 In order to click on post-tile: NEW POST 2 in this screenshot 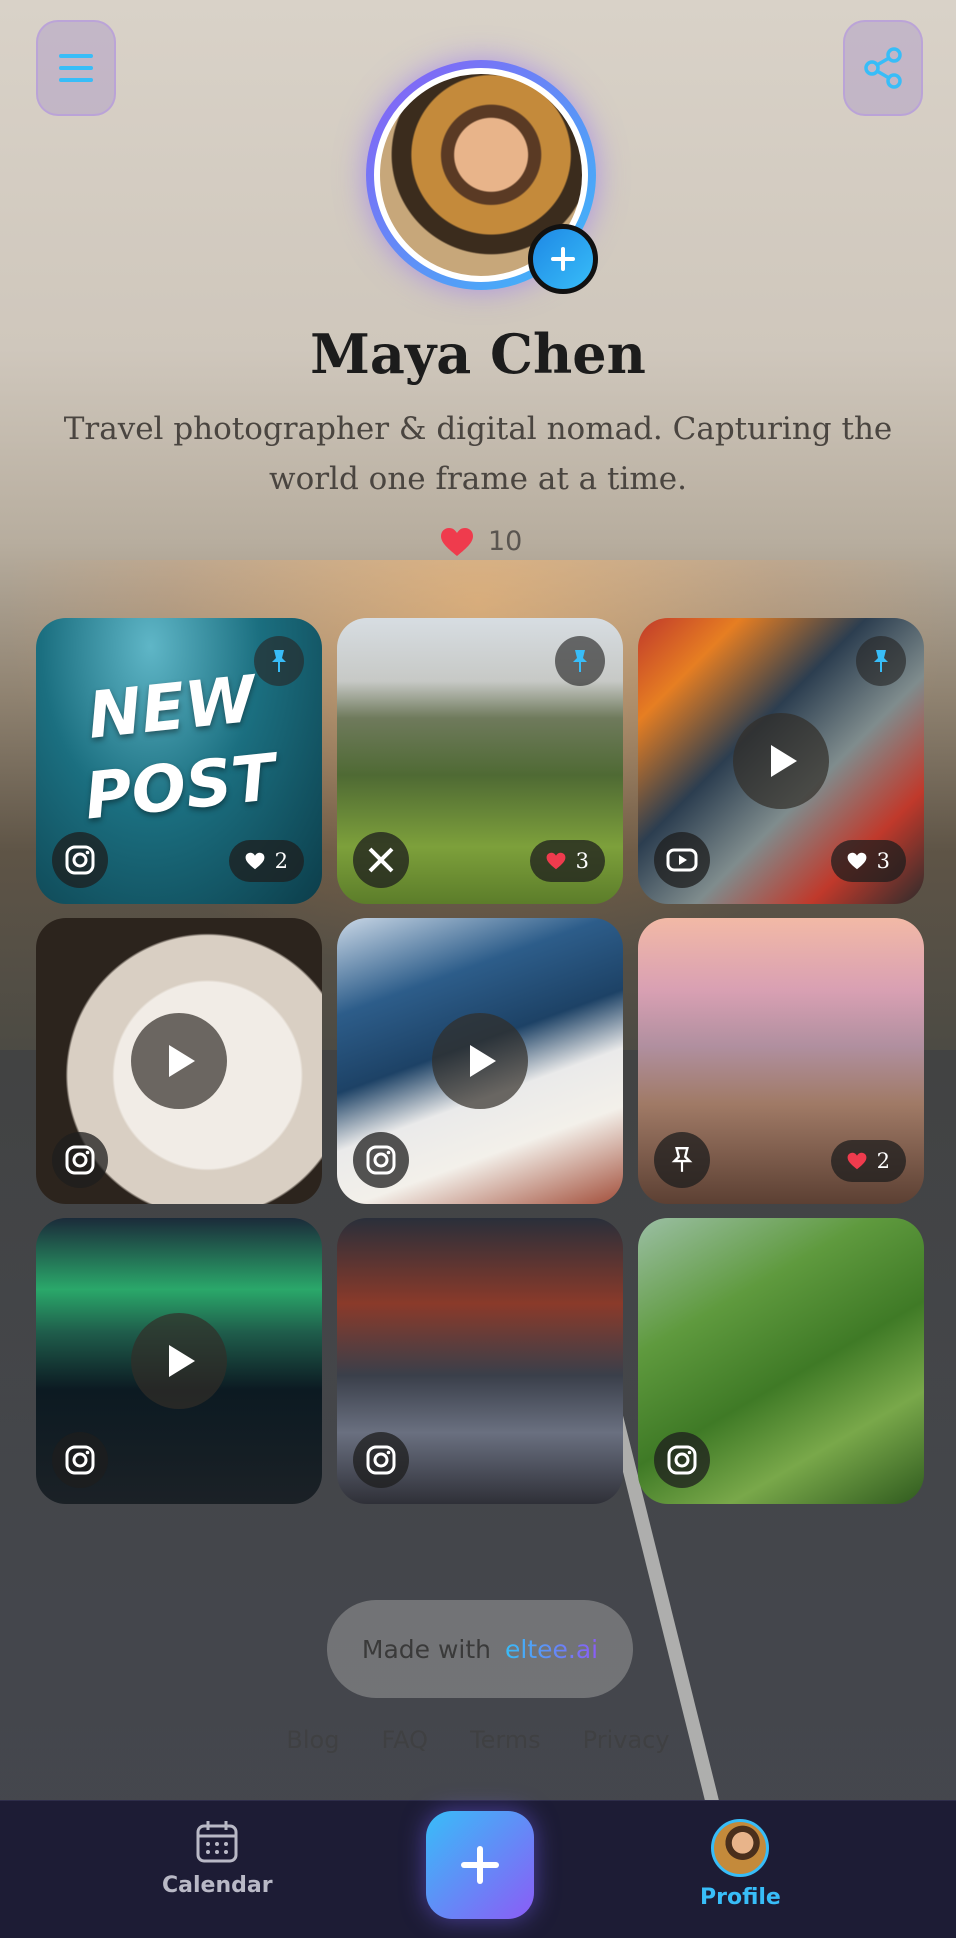, I will do `click(179, 761)`.